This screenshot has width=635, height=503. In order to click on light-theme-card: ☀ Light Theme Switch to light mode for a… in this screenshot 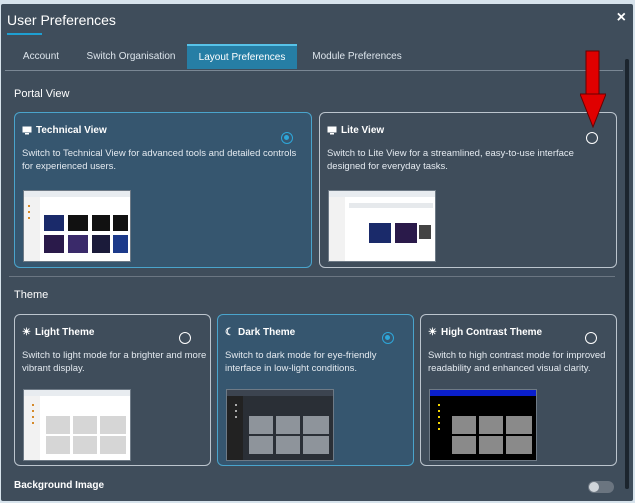, I will do `click(112, 390)`.